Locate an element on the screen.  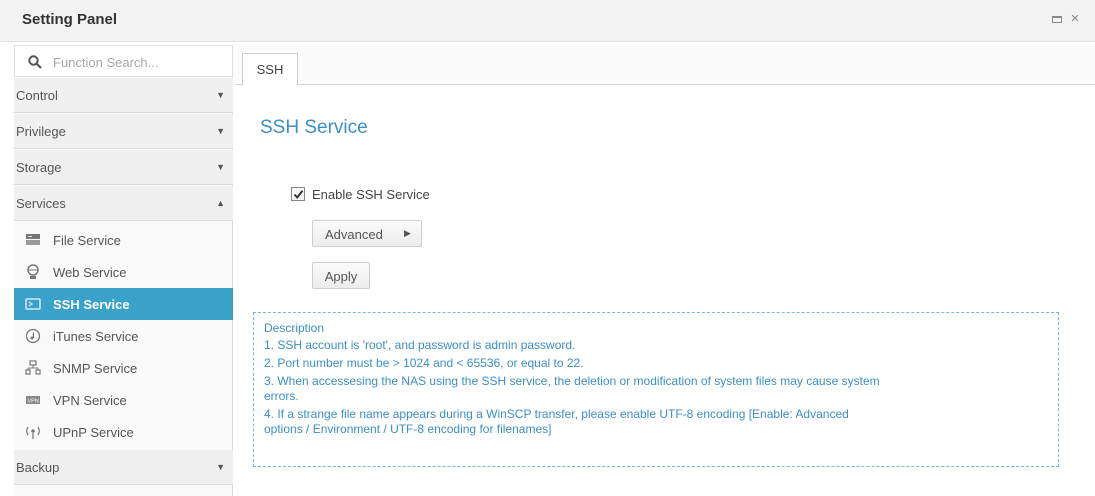
file-service-icon is located at coordinates (33, 239).